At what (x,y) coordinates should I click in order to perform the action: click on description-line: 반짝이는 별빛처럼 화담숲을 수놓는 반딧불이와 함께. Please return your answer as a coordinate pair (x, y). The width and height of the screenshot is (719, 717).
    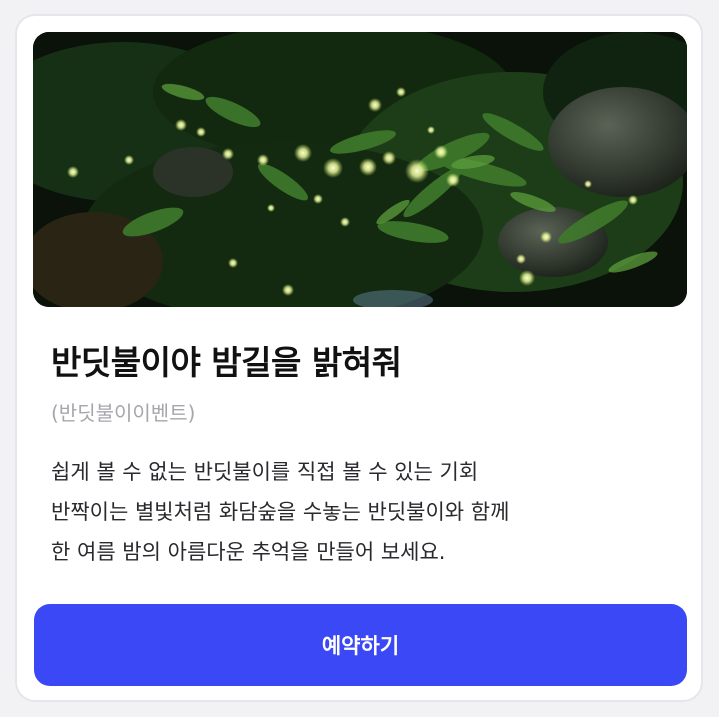
    Looking at the image, I should click on (280, 512).